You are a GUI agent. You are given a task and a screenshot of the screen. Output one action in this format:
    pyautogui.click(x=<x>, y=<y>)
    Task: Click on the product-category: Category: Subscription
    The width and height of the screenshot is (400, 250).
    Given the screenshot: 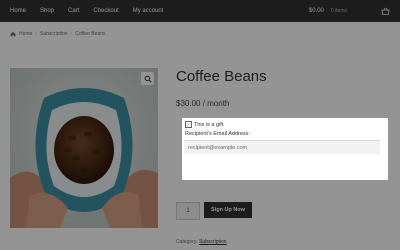 What is the action you would take?
    pyautogui.click(x=201, y=242)
    